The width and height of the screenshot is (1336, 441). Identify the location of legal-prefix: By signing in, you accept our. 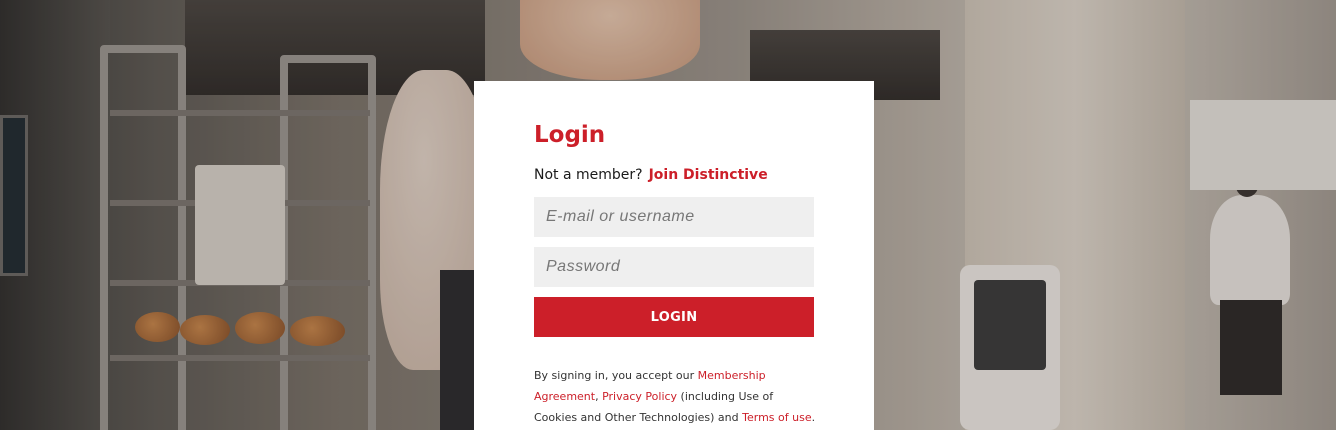
(616, 375).